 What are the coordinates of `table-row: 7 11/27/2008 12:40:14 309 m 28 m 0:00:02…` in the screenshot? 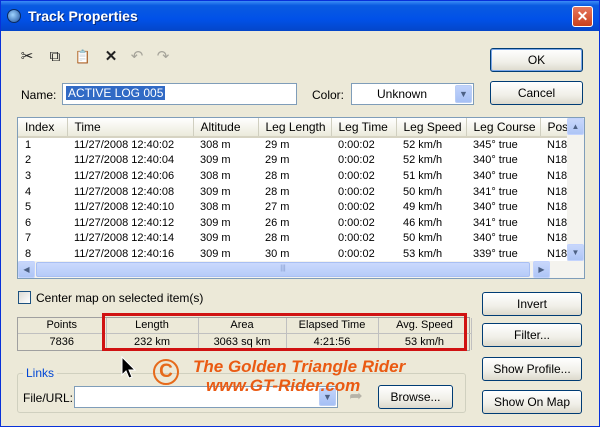 It's located at (293, 239).